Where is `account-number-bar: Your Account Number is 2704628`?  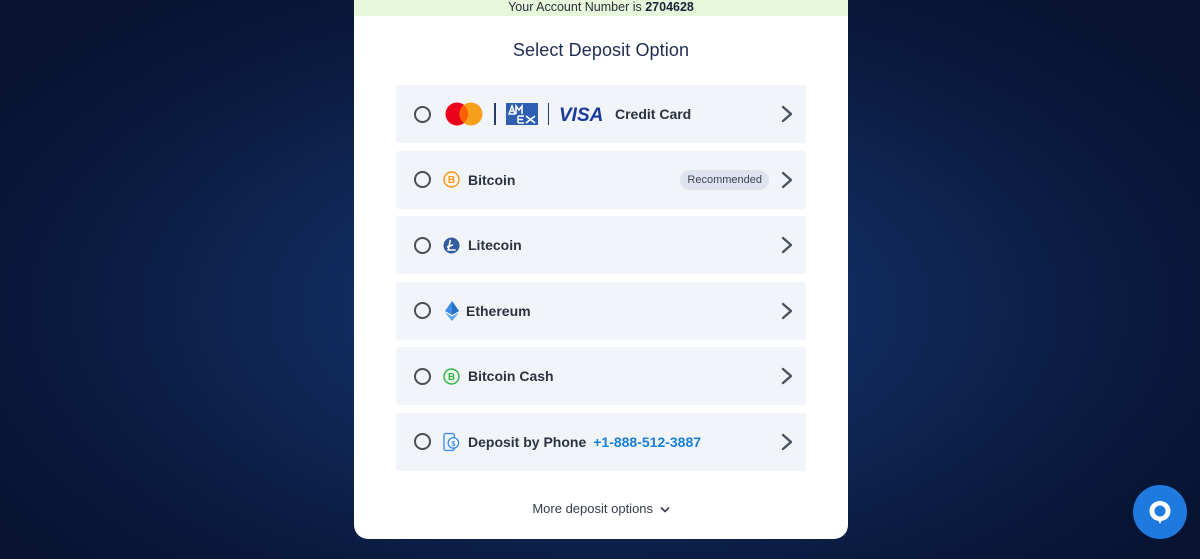 account-number-bar: Your Account Number is 2704628 is located at coordinates (601, 8).